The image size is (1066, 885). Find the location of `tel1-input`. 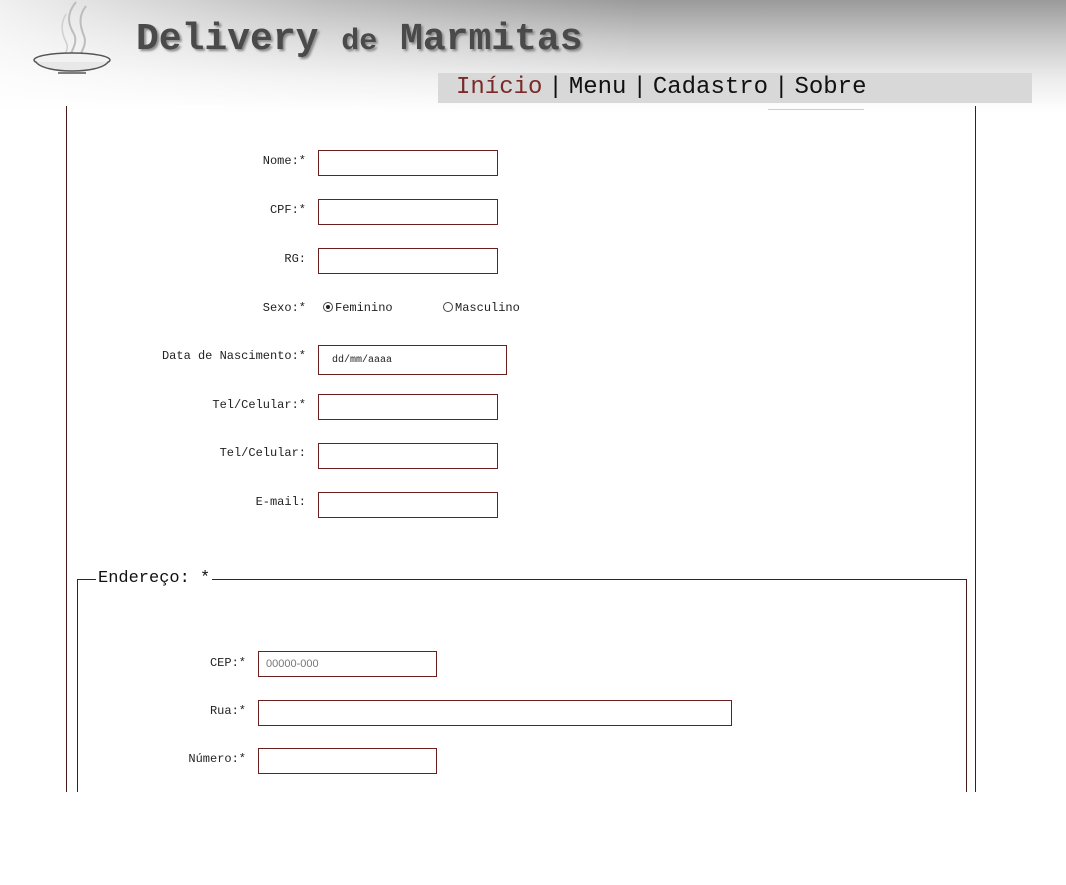

tel1-input is located at coordinates (408, 407).